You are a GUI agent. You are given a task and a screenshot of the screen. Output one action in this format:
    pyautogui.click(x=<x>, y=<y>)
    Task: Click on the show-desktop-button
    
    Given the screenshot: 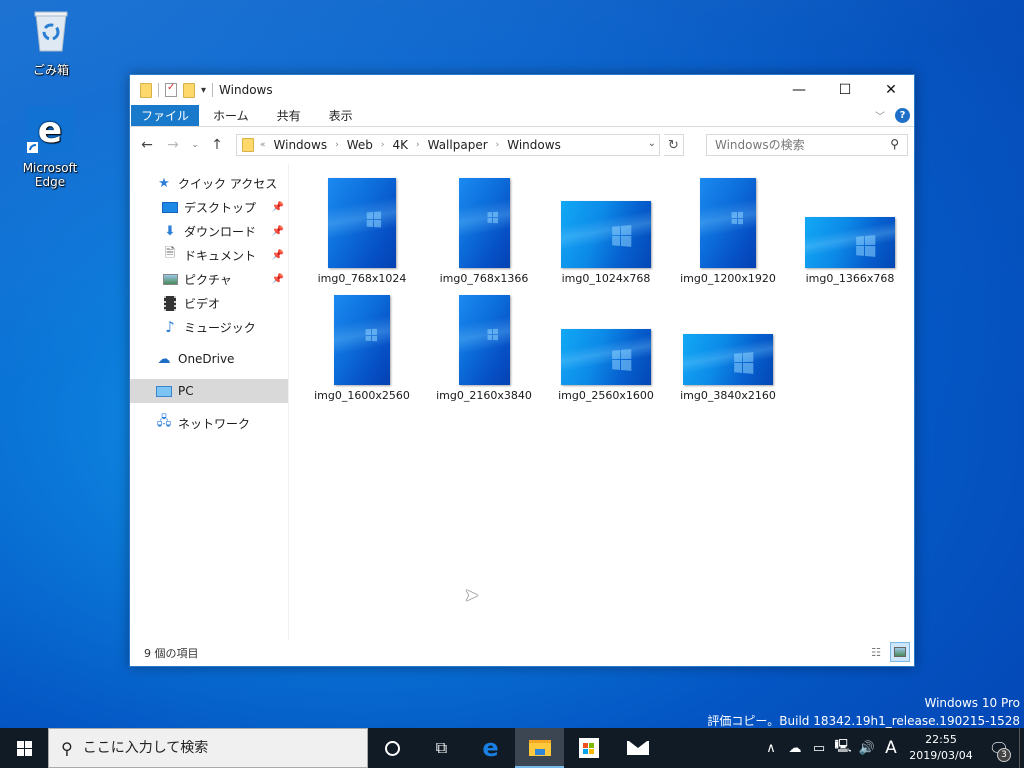 What is the action you would take?
    pyautogui.click(x=1021, y=748)
    